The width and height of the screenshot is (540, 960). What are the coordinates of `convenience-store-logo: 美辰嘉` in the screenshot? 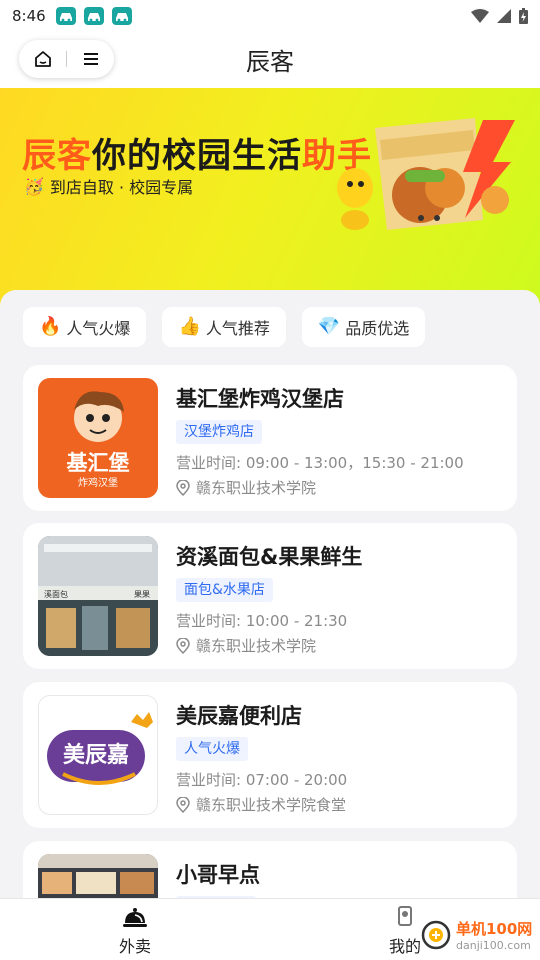 It's located at (100, 748).